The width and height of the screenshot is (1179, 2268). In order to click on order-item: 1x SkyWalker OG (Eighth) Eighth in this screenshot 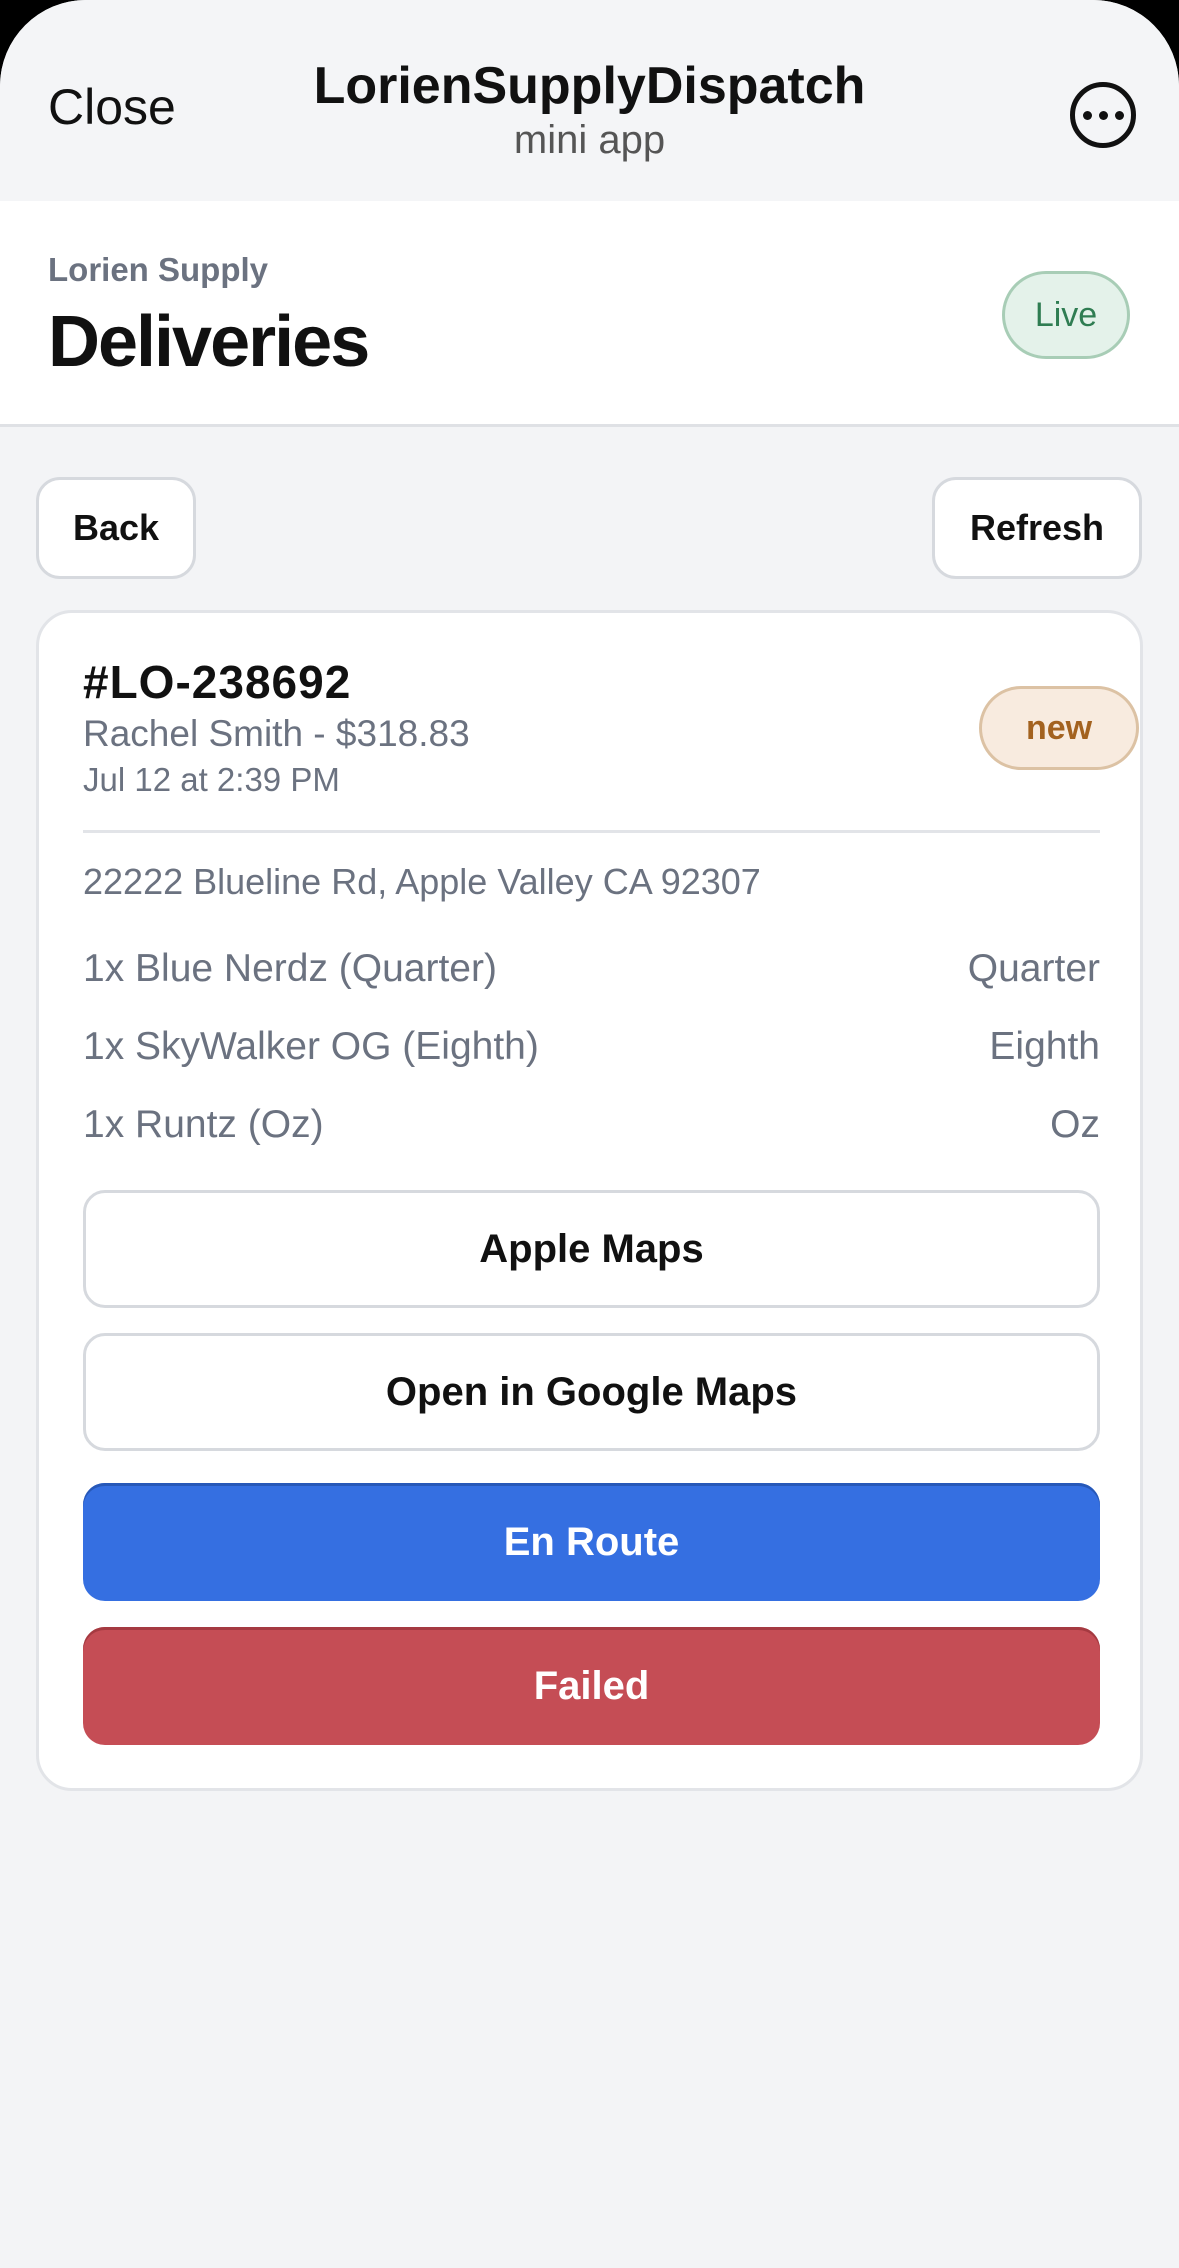, I will do `click(591, 1047)`.